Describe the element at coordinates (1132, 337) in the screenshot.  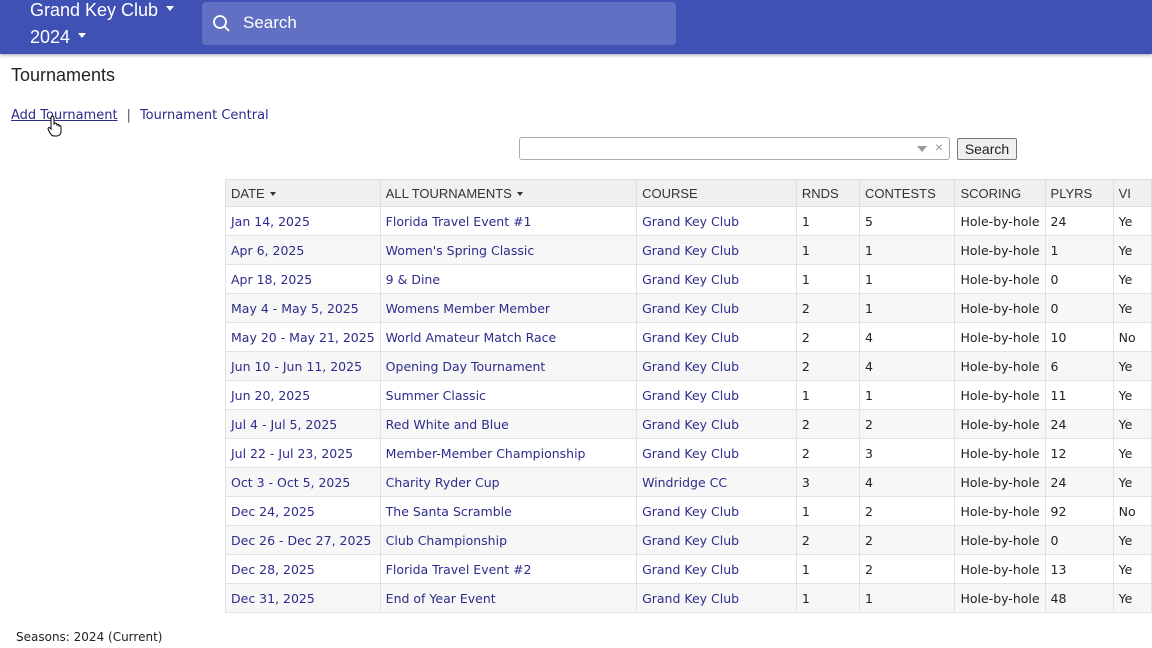
I see `visible-cell: No` at that location.